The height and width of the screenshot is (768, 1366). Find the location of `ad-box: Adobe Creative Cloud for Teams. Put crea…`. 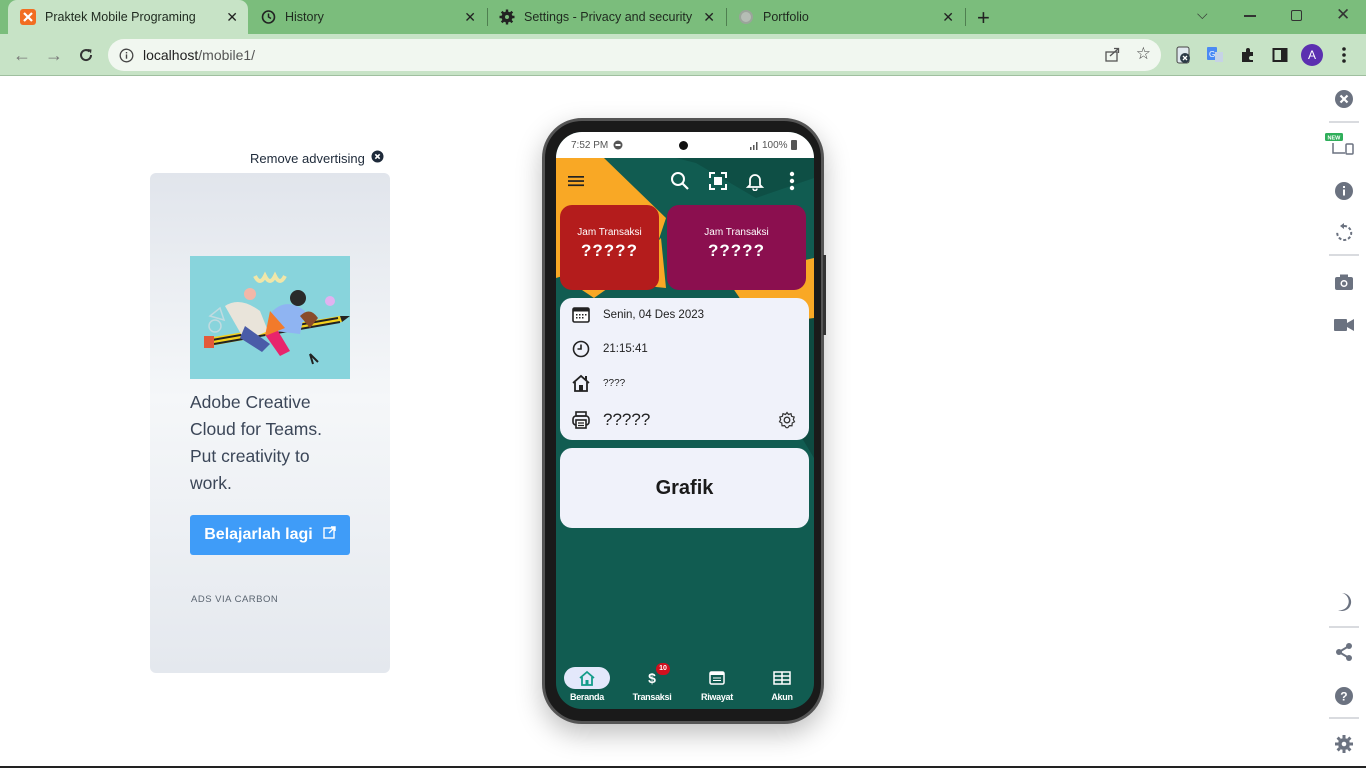

ad-box: Adobe Creative Cloud for Teams. Put crea… is located at coordinates (270, 423).